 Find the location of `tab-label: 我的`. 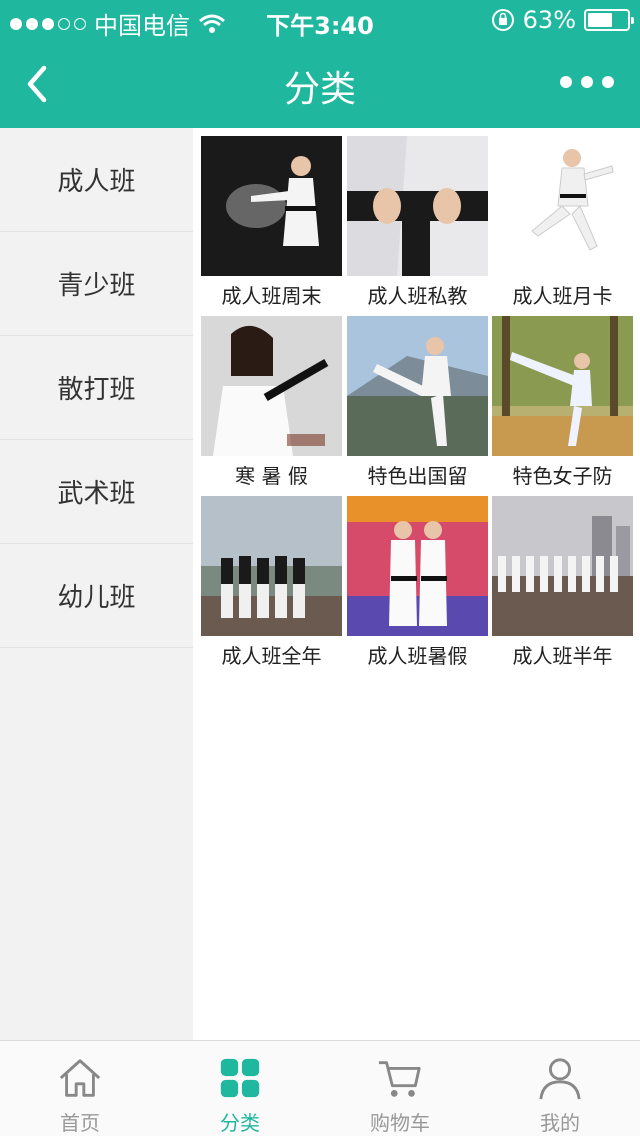

tab-label: 我的 is located at coordinates (560, 1123).